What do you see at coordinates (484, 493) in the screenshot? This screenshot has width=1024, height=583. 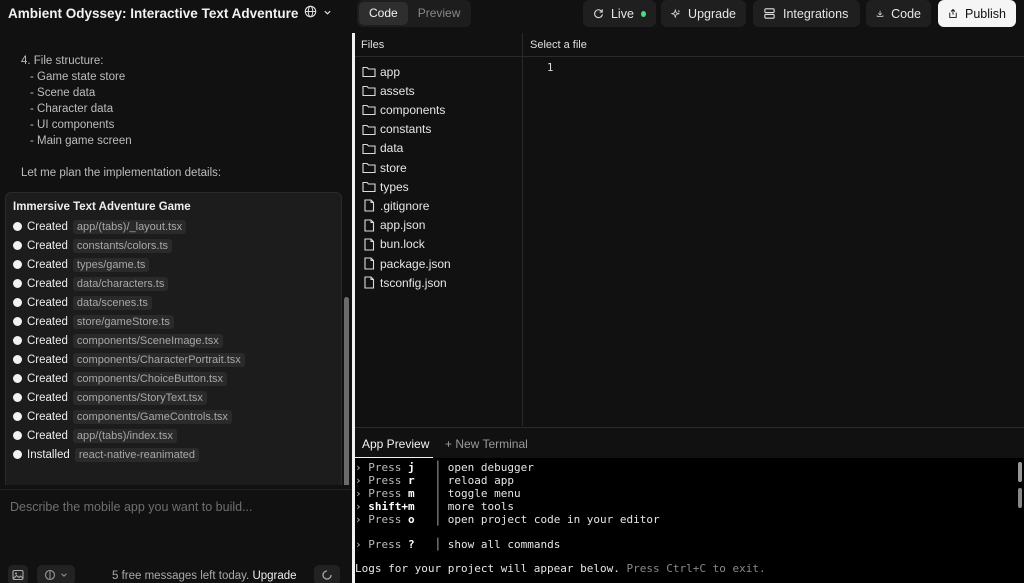 I see `shortcut-description: toggle menu` at bounding box center [484, 493].